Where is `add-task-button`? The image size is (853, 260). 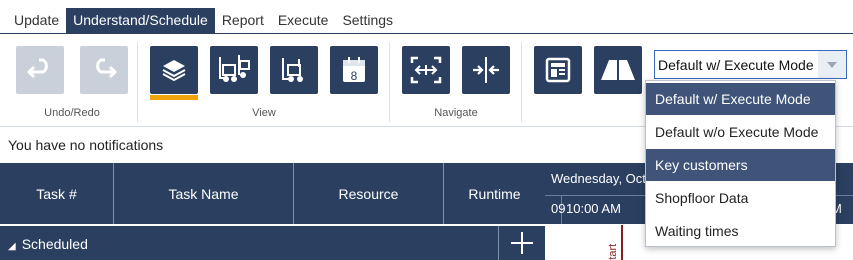 add-task-button is located at coordinates (521, 243).